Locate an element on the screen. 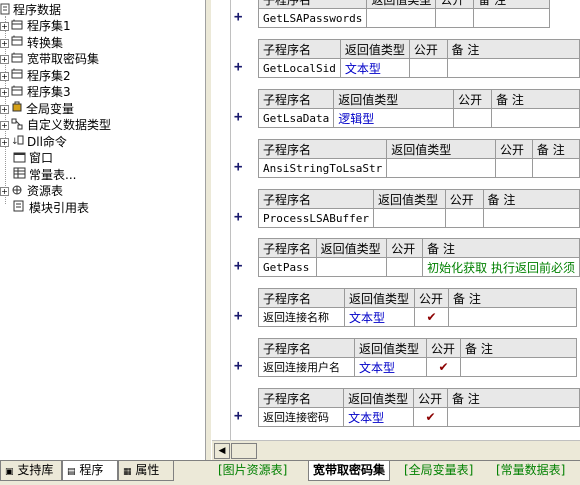  subroutine-return-type: 逻辑型 is located at coordinates (394, 118).